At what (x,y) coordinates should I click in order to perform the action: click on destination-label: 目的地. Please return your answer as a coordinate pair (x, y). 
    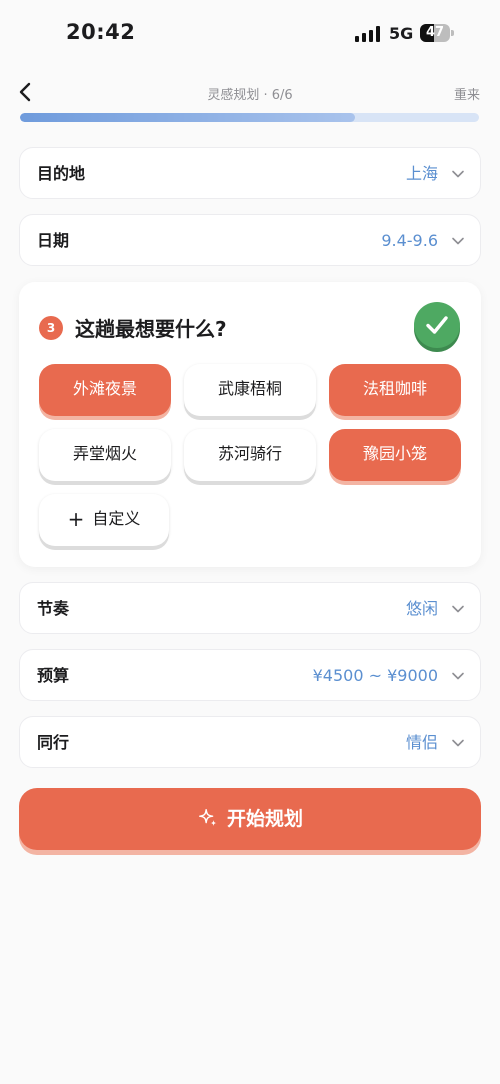
    Looking at the image, I should click on (61, 173).